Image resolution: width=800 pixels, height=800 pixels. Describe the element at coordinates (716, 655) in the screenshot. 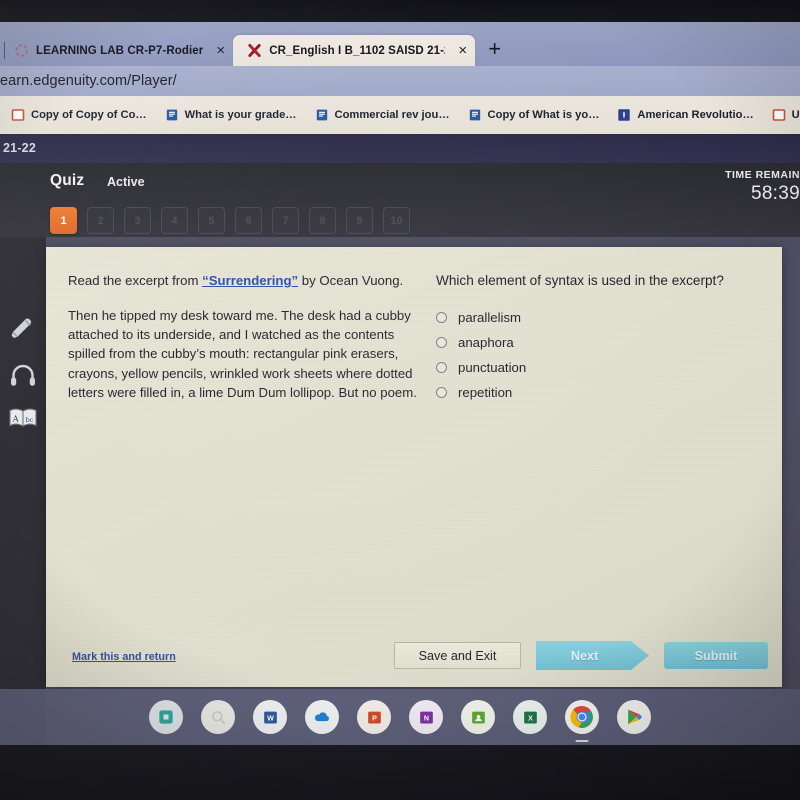

I see `submit-button: Submit` at that location.